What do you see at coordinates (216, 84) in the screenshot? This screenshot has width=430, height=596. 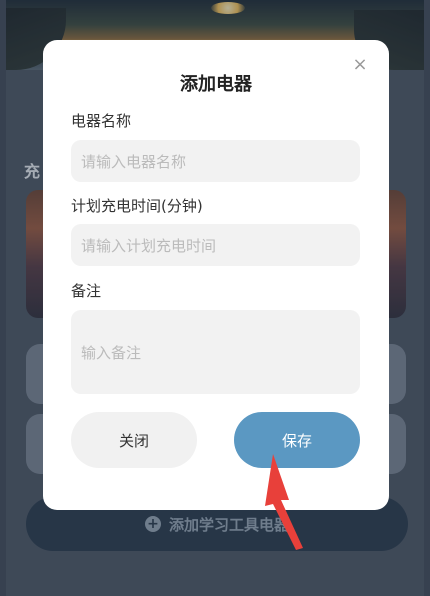 I see `dialog-title: 添加电器` at bounding box center [216, 84].